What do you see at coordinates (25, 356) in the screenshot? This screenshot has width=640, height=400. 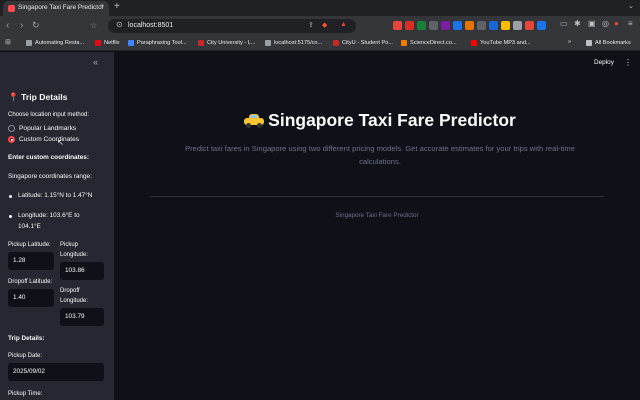 I see `pickup-date-label: Pickup Date:` at bounding box center [25, 356].